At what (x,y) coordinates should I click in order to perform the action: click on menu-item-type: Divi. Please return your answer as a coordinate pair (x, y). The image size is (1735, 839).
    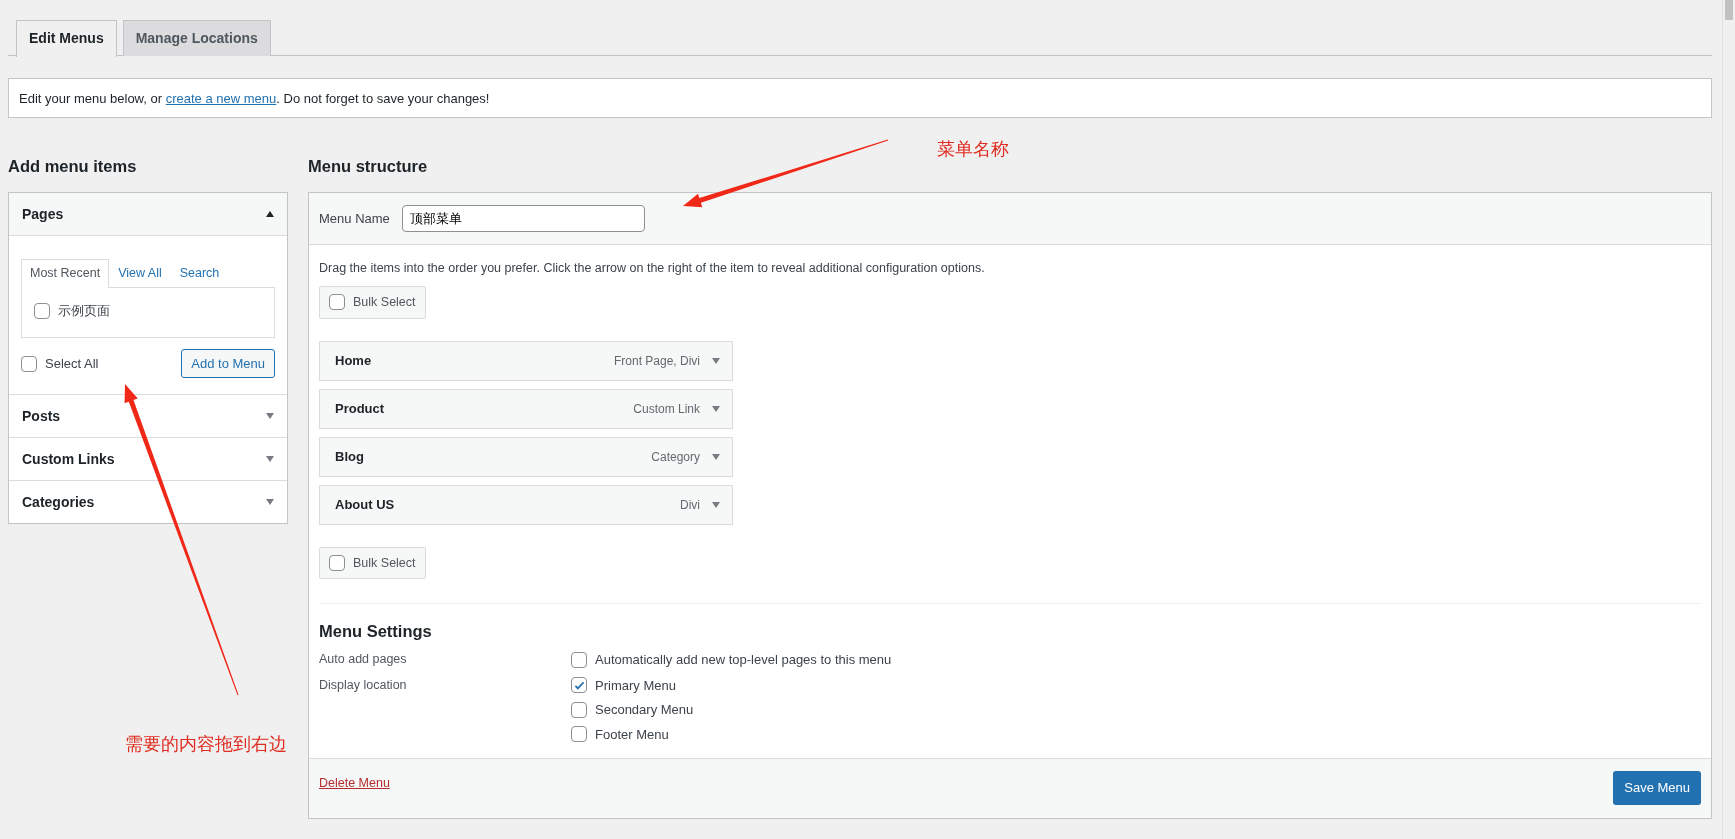
    Looking at the image, I should click on (690, 505).